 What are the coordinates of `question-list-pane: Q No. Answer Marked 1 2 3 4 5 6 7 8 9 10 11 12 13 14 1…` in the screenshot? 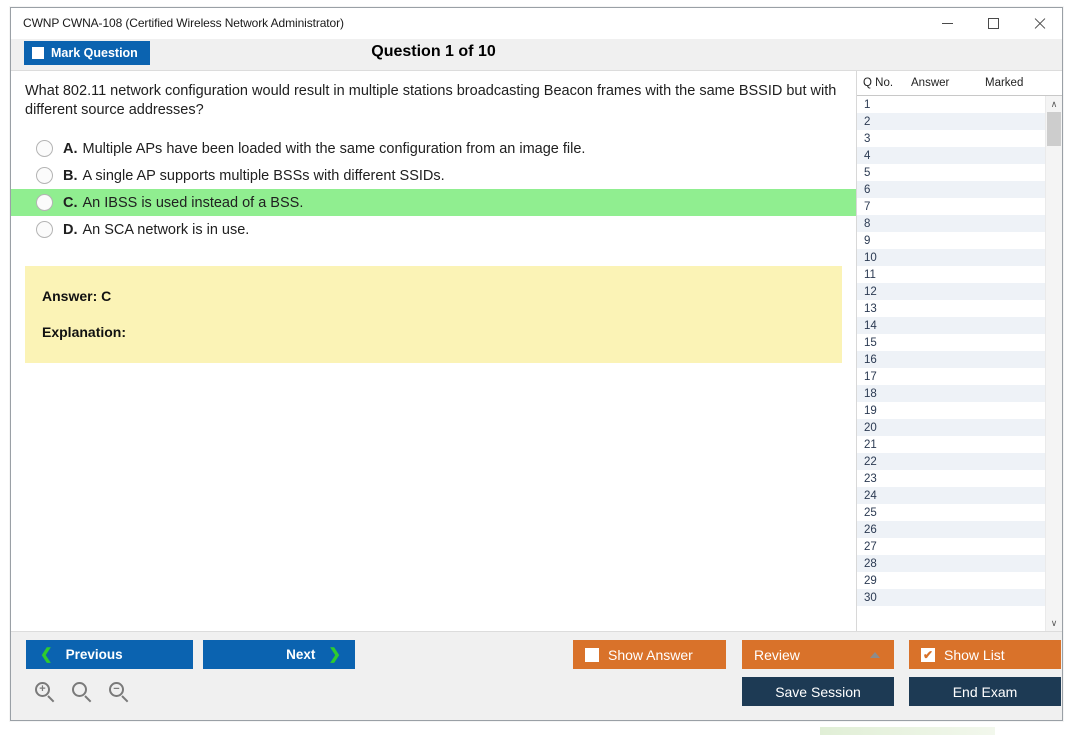 It's located at (959, 351).